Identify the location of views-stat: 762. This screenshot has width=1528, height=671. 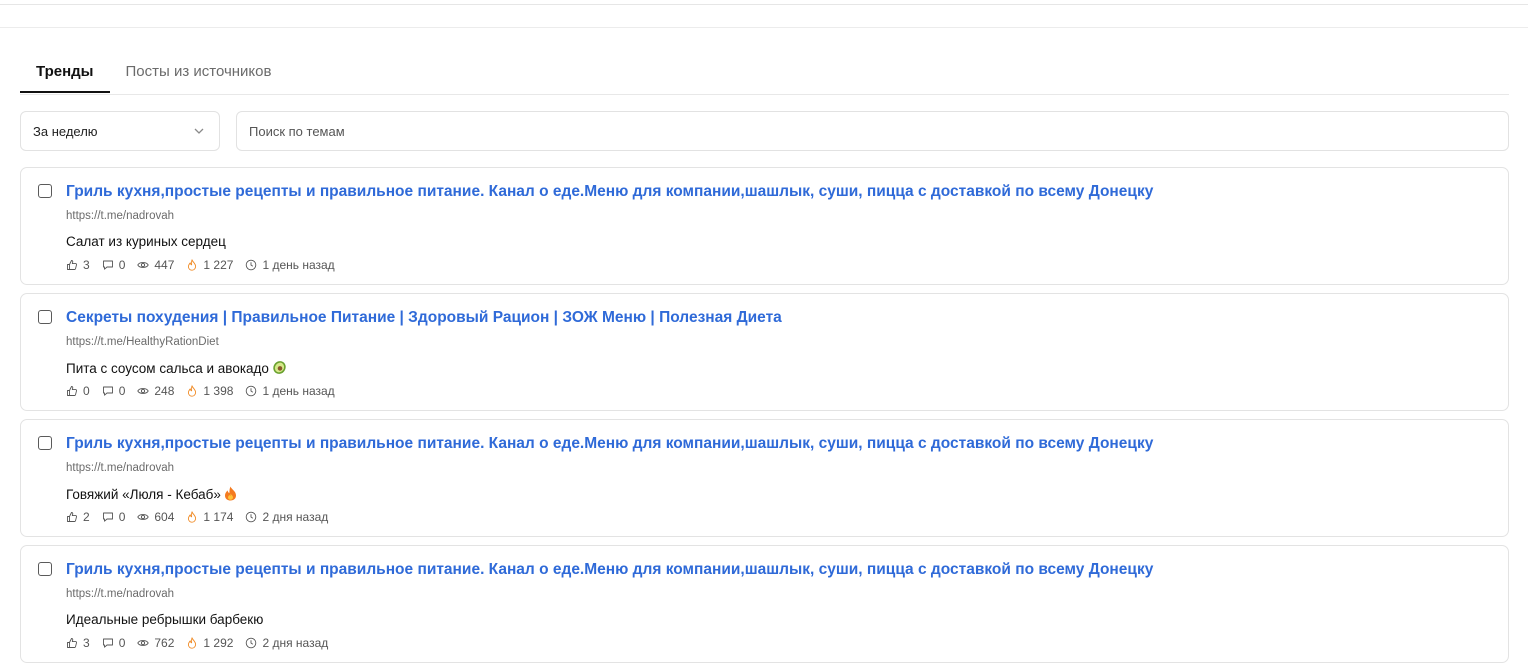
(155, 643).